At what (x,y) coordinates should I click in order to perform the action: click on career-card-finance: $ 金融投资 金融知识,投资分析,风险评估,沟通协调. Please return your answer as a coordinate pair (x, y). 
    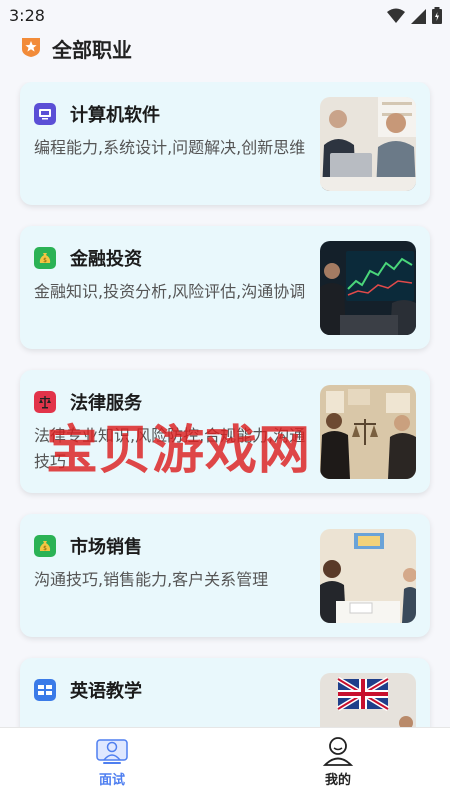
    Looking at the image, I should click on (225, 287).